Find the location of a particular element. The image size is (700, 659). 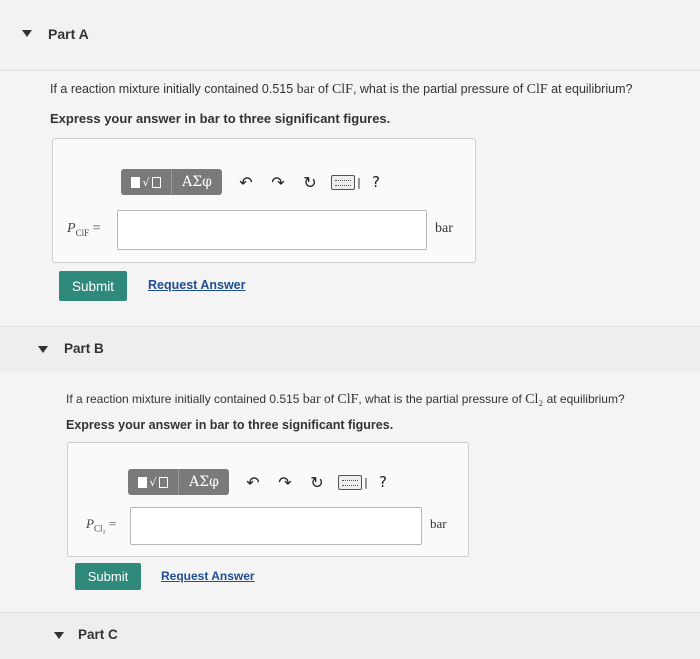

part-a-title: Part A is located at coordinates (68, 34).